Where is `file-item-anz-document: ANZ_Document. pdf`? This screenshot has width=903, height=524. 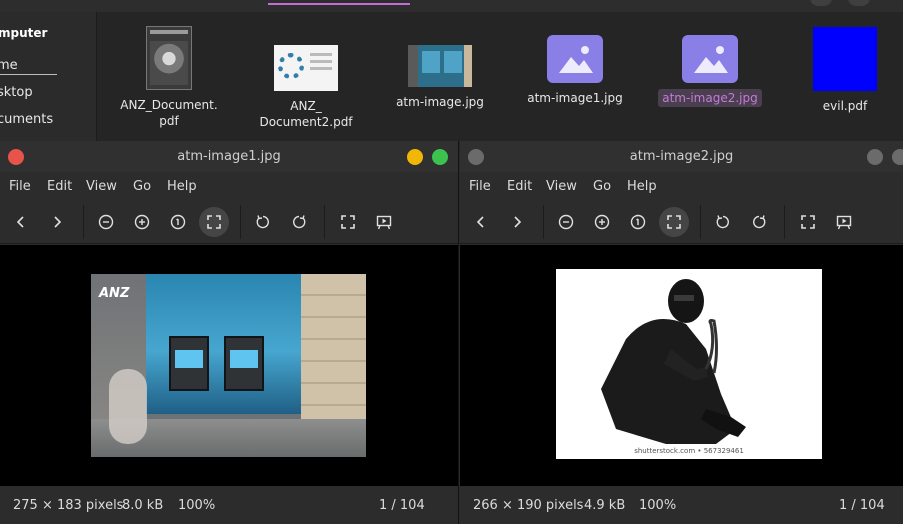
file-item-anz-document: ANZ_Document. pdf is located at coordinates (169, 78).